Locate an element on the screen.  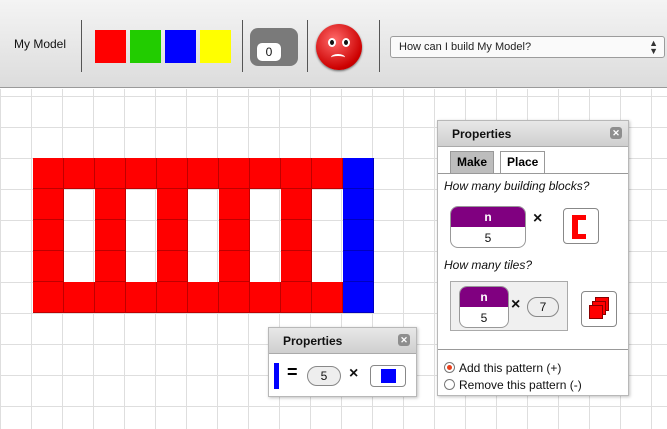
tiles-button is located at coordinates (599, 309).